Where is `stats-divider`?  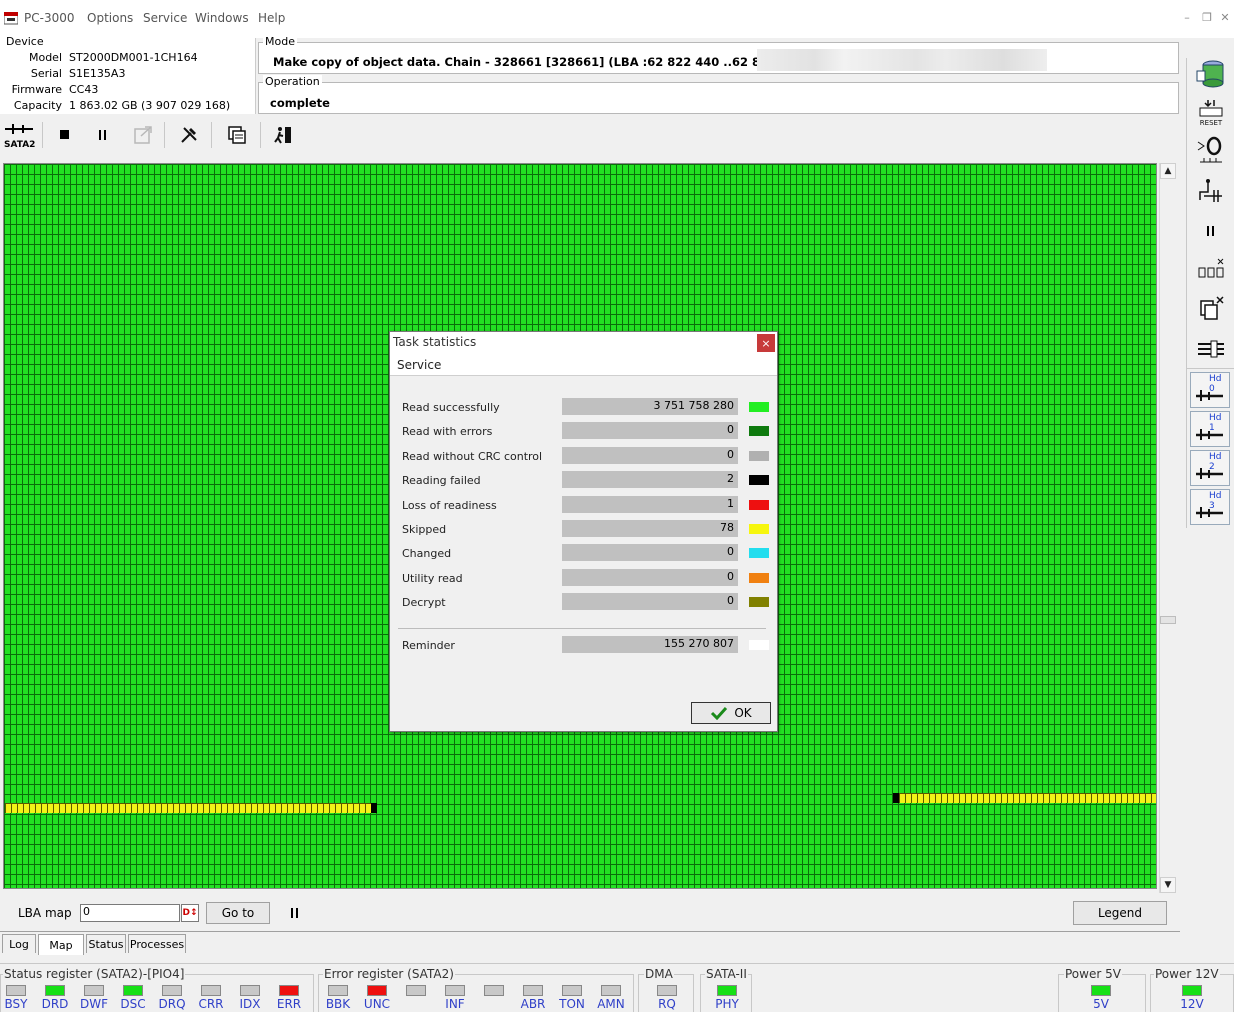
stats-divider is located at coordinates (582, 628).